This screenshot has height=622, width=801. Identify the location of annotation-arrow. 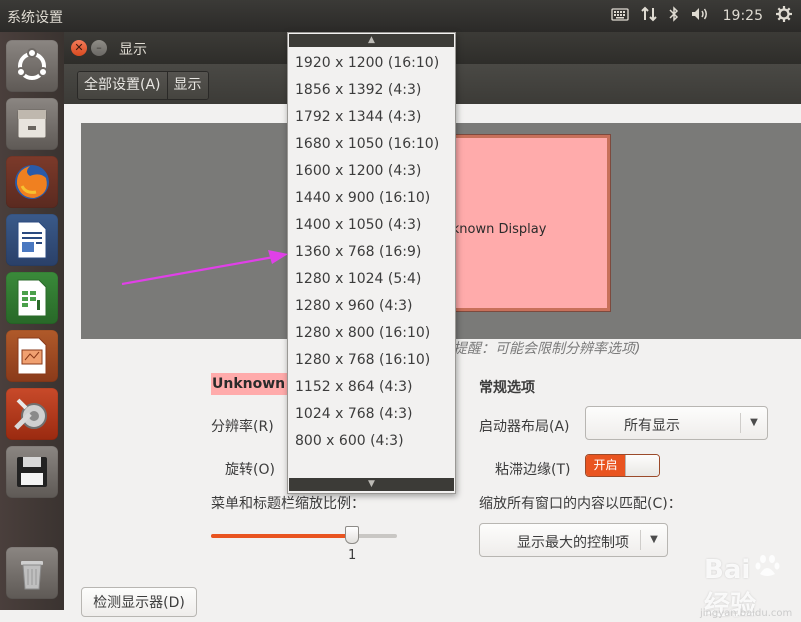
(204, 268).